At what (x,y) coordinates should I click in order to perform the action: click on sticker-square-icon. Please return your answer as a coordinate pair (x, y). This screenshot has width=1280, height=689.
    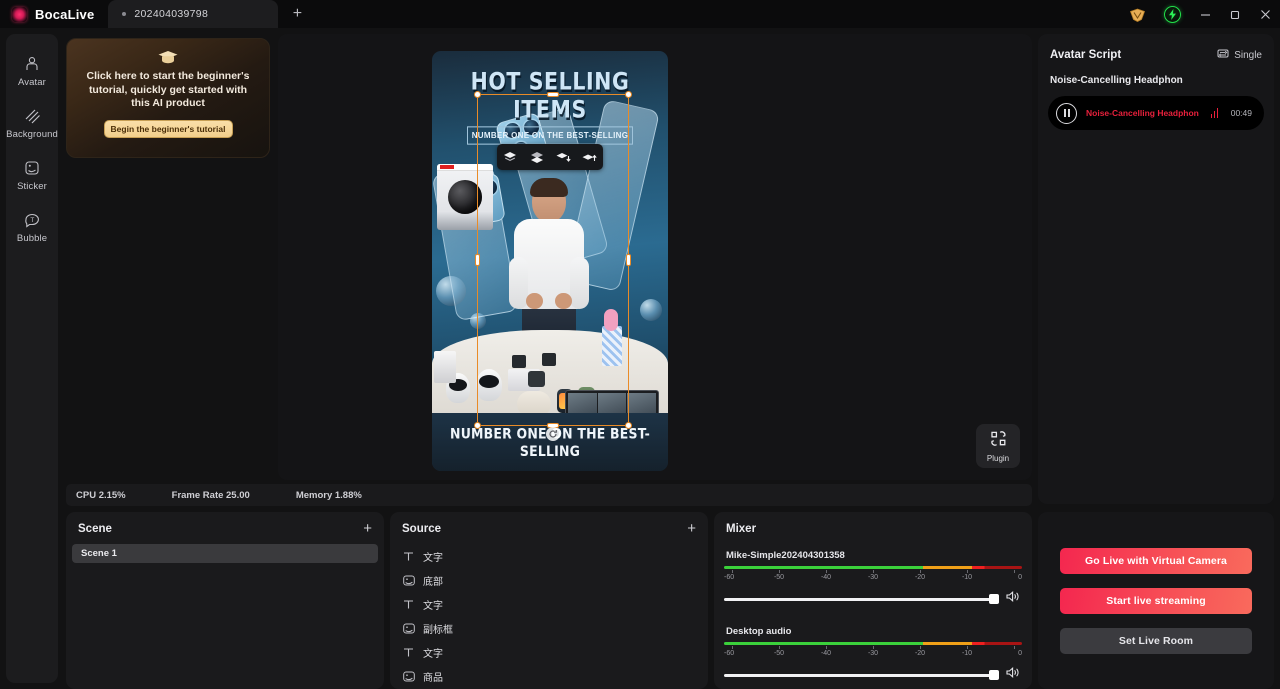
    Looking at the image, I should click on (32, 167).